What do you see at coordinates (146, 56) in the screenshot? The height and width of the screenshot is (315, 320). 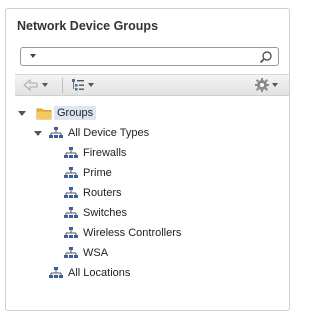 I see `search-input` at bounding box center [146, 56].